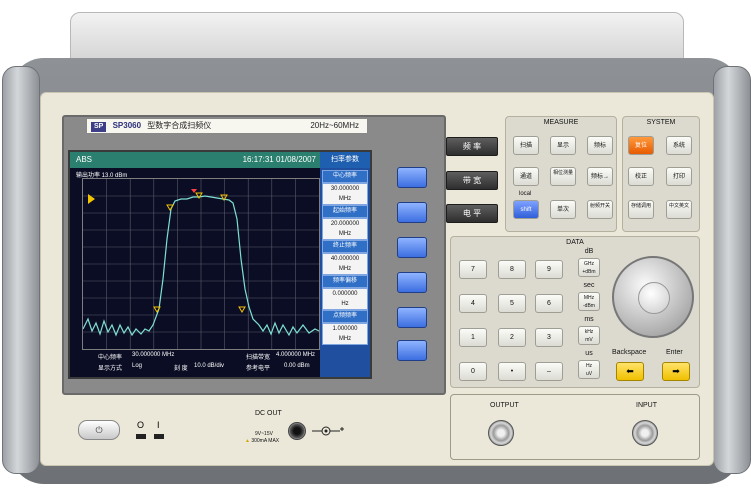 The image size is (751, 500). I want to click on chassis-top, so click(377, 36).